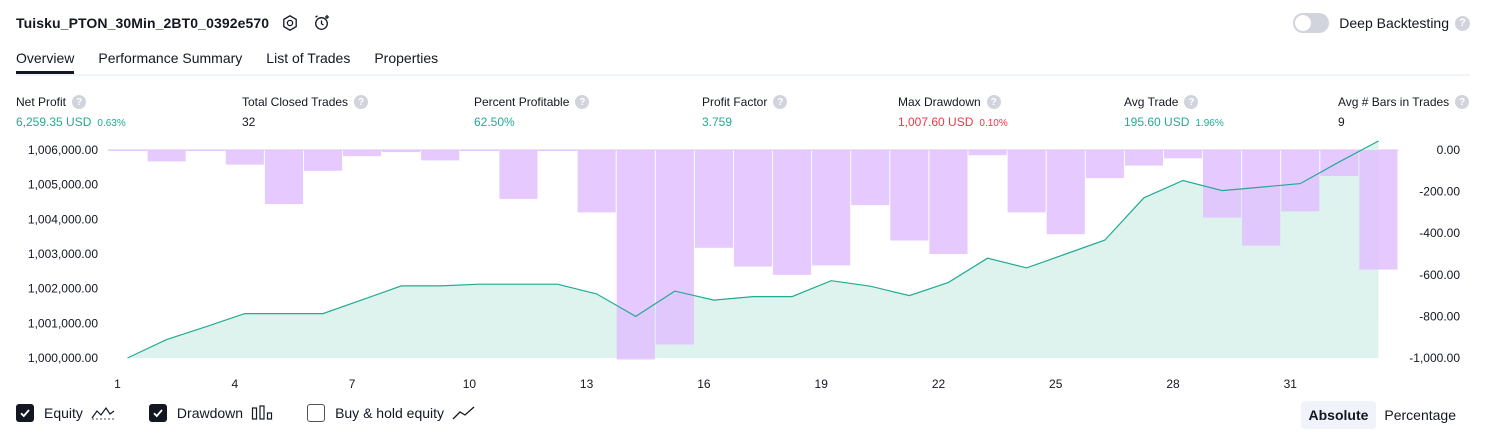 The width and height of the screenshot is (1486, 438). Describe the element at coordinates (63, 289) in the screenshot. I see `left-axis-tick-label: 1,002,000.00` at that location.